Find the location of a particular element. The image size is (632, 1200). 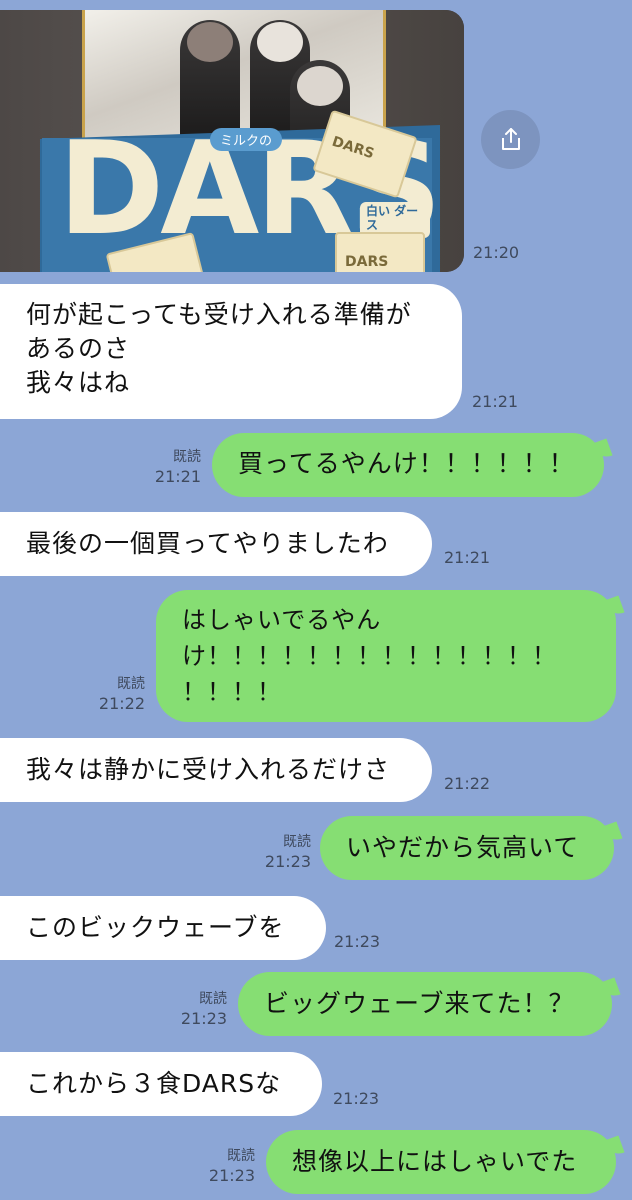

box-ribbon-text: ミルクの is located at coordinates (246, 139).